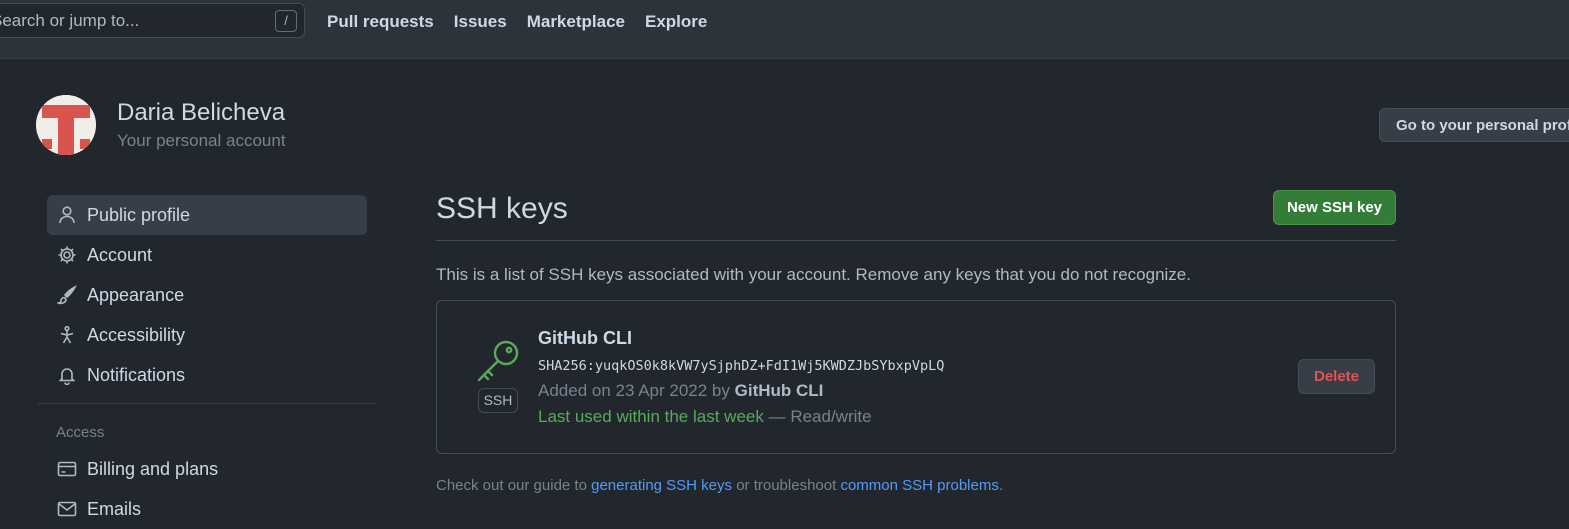 This screenshot has height=529, width=1569. I want to click on sidebar-item-billing: Billing and plans, so click(207, 469).